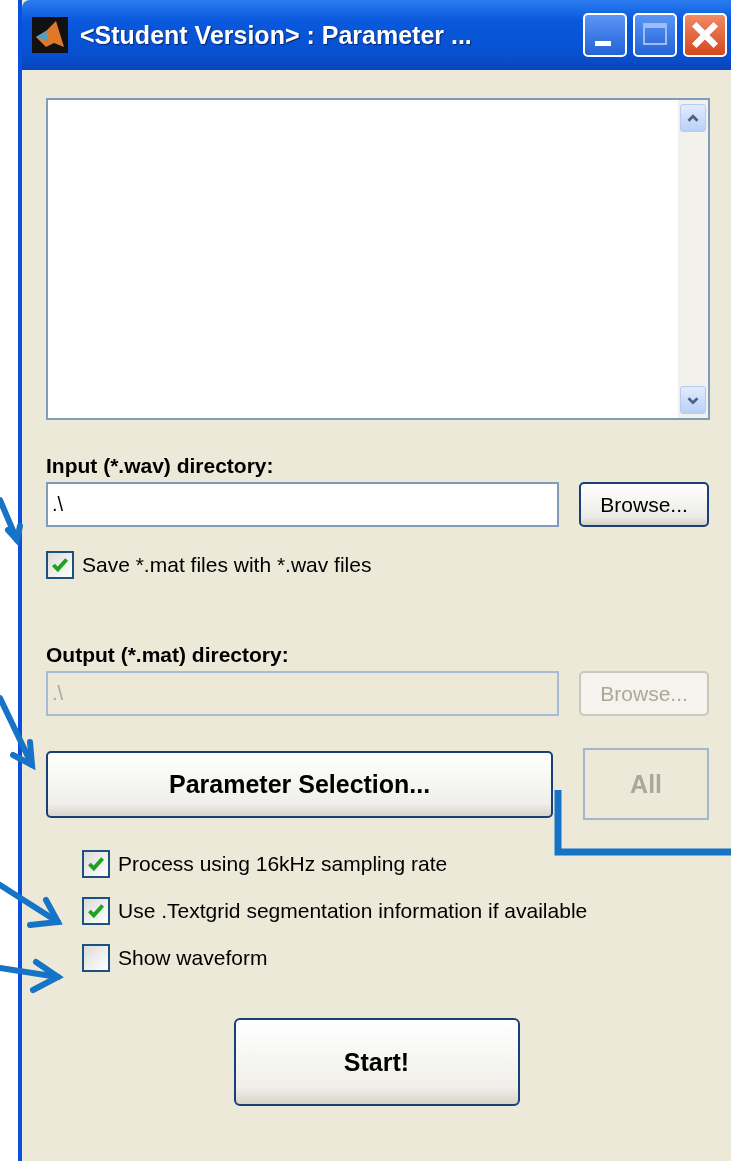 This screenshot has width=731, height=1161. I want to click on checkbox-label: Save *.mat files with *.wav files, so click(227, 565).